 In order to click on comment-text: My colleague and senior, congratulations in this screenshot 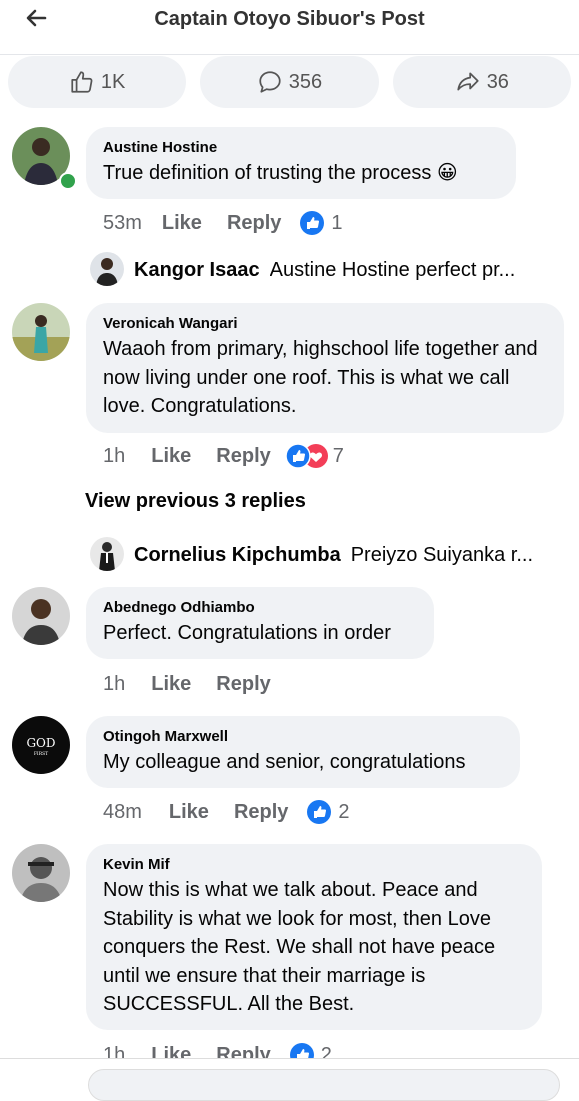, I will do `click(284, 762)`.